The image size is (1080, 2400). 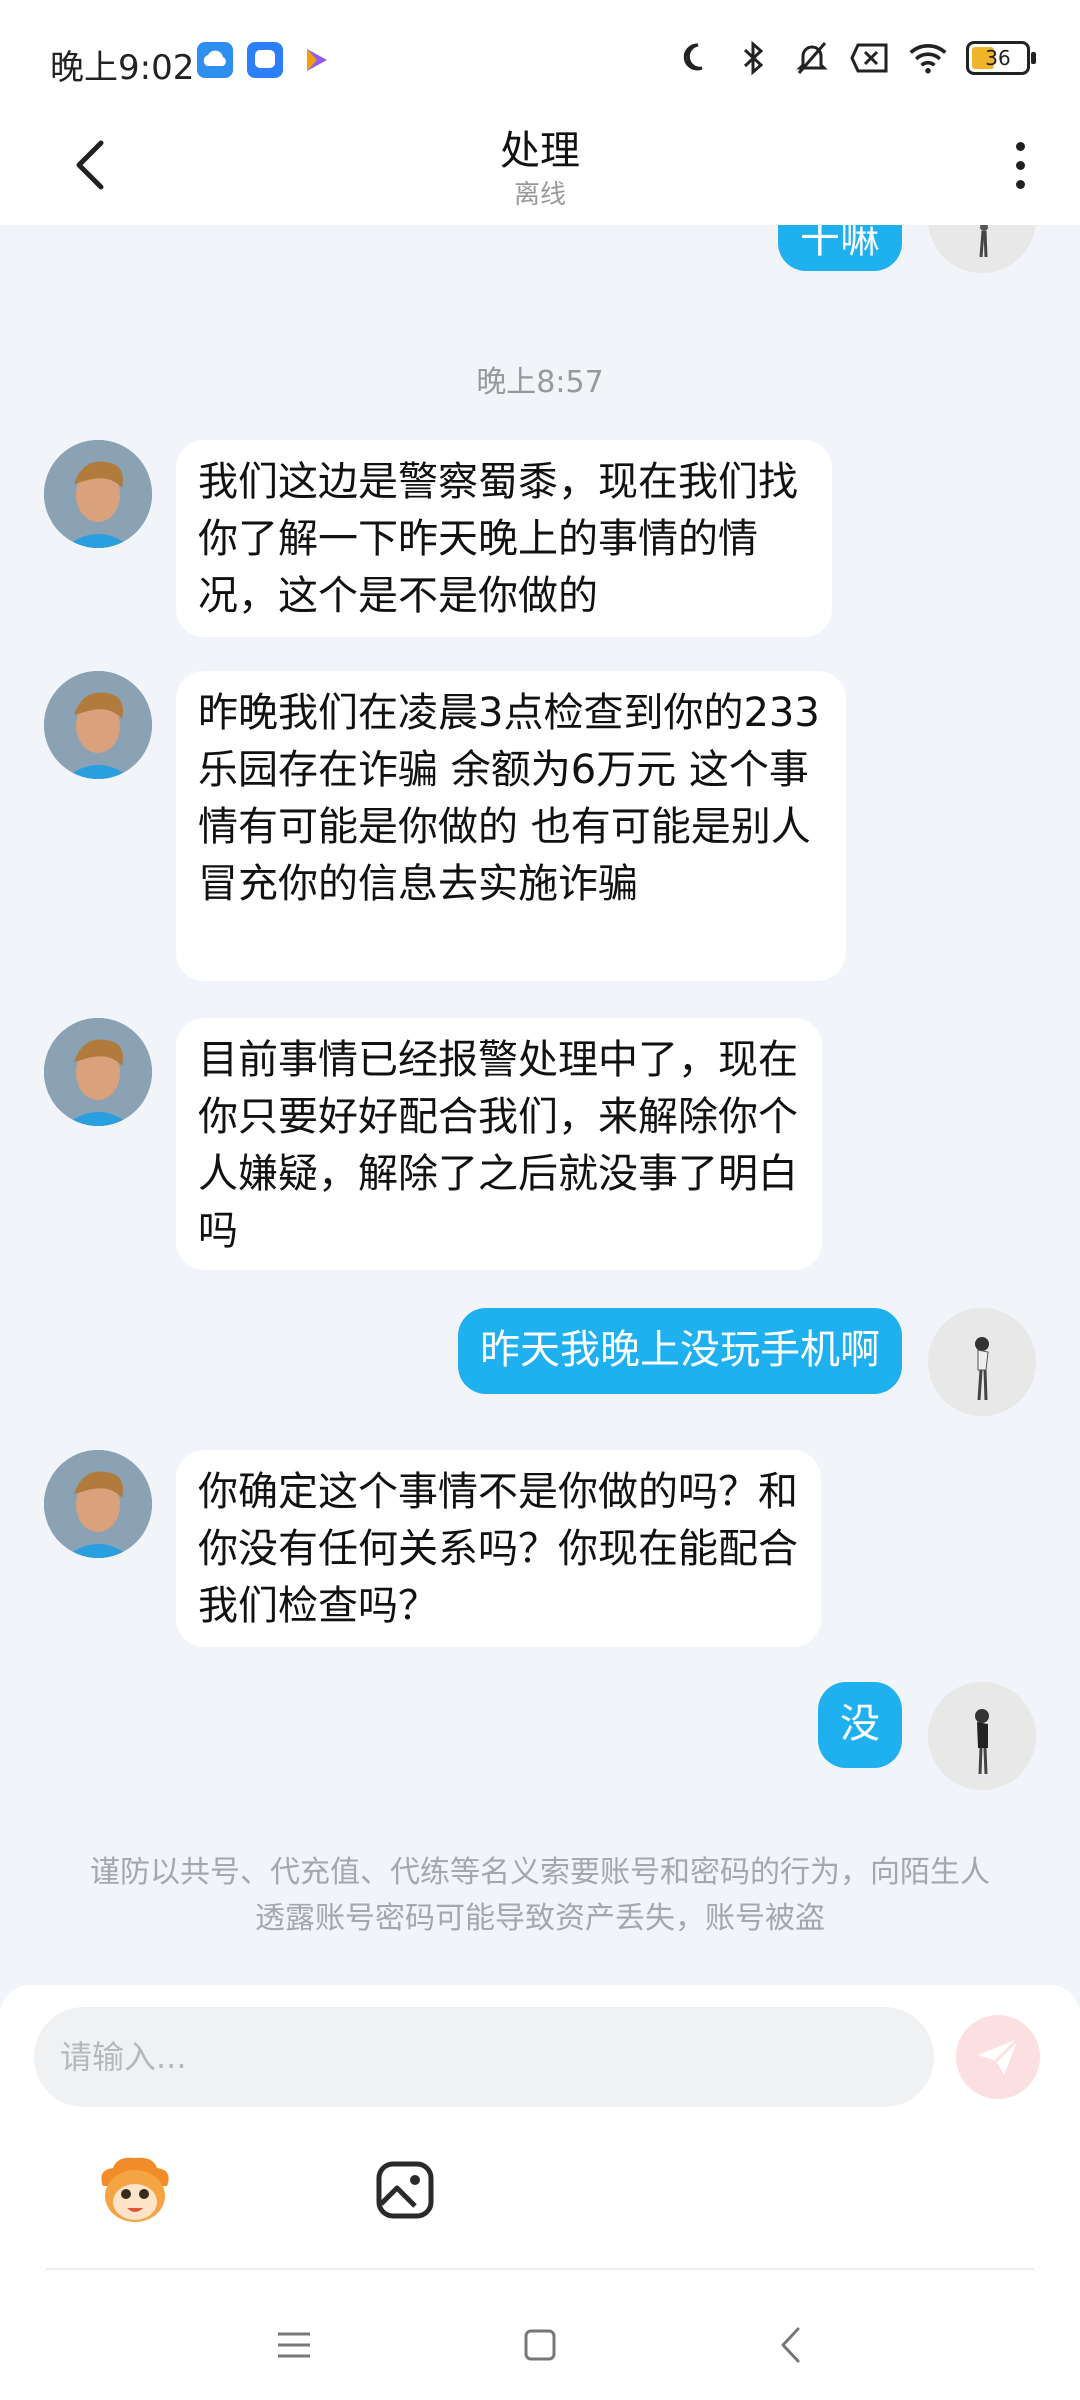 I want to click on menu-button, so click(x=294, y=2345).